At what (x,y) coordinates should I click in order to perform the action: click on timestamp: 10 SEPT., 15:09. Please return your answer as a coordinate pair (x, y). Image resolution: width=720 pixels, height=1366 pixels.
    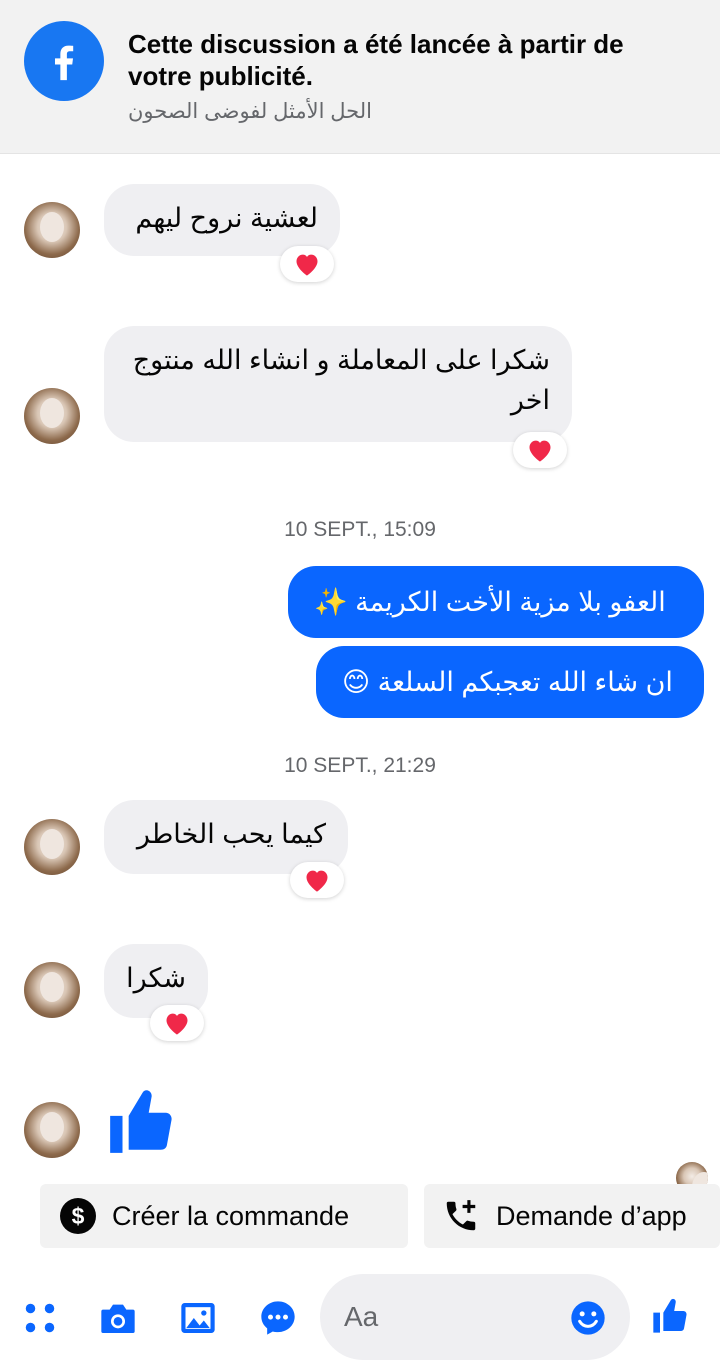
    Looking at the image, I should click on (360, 529).